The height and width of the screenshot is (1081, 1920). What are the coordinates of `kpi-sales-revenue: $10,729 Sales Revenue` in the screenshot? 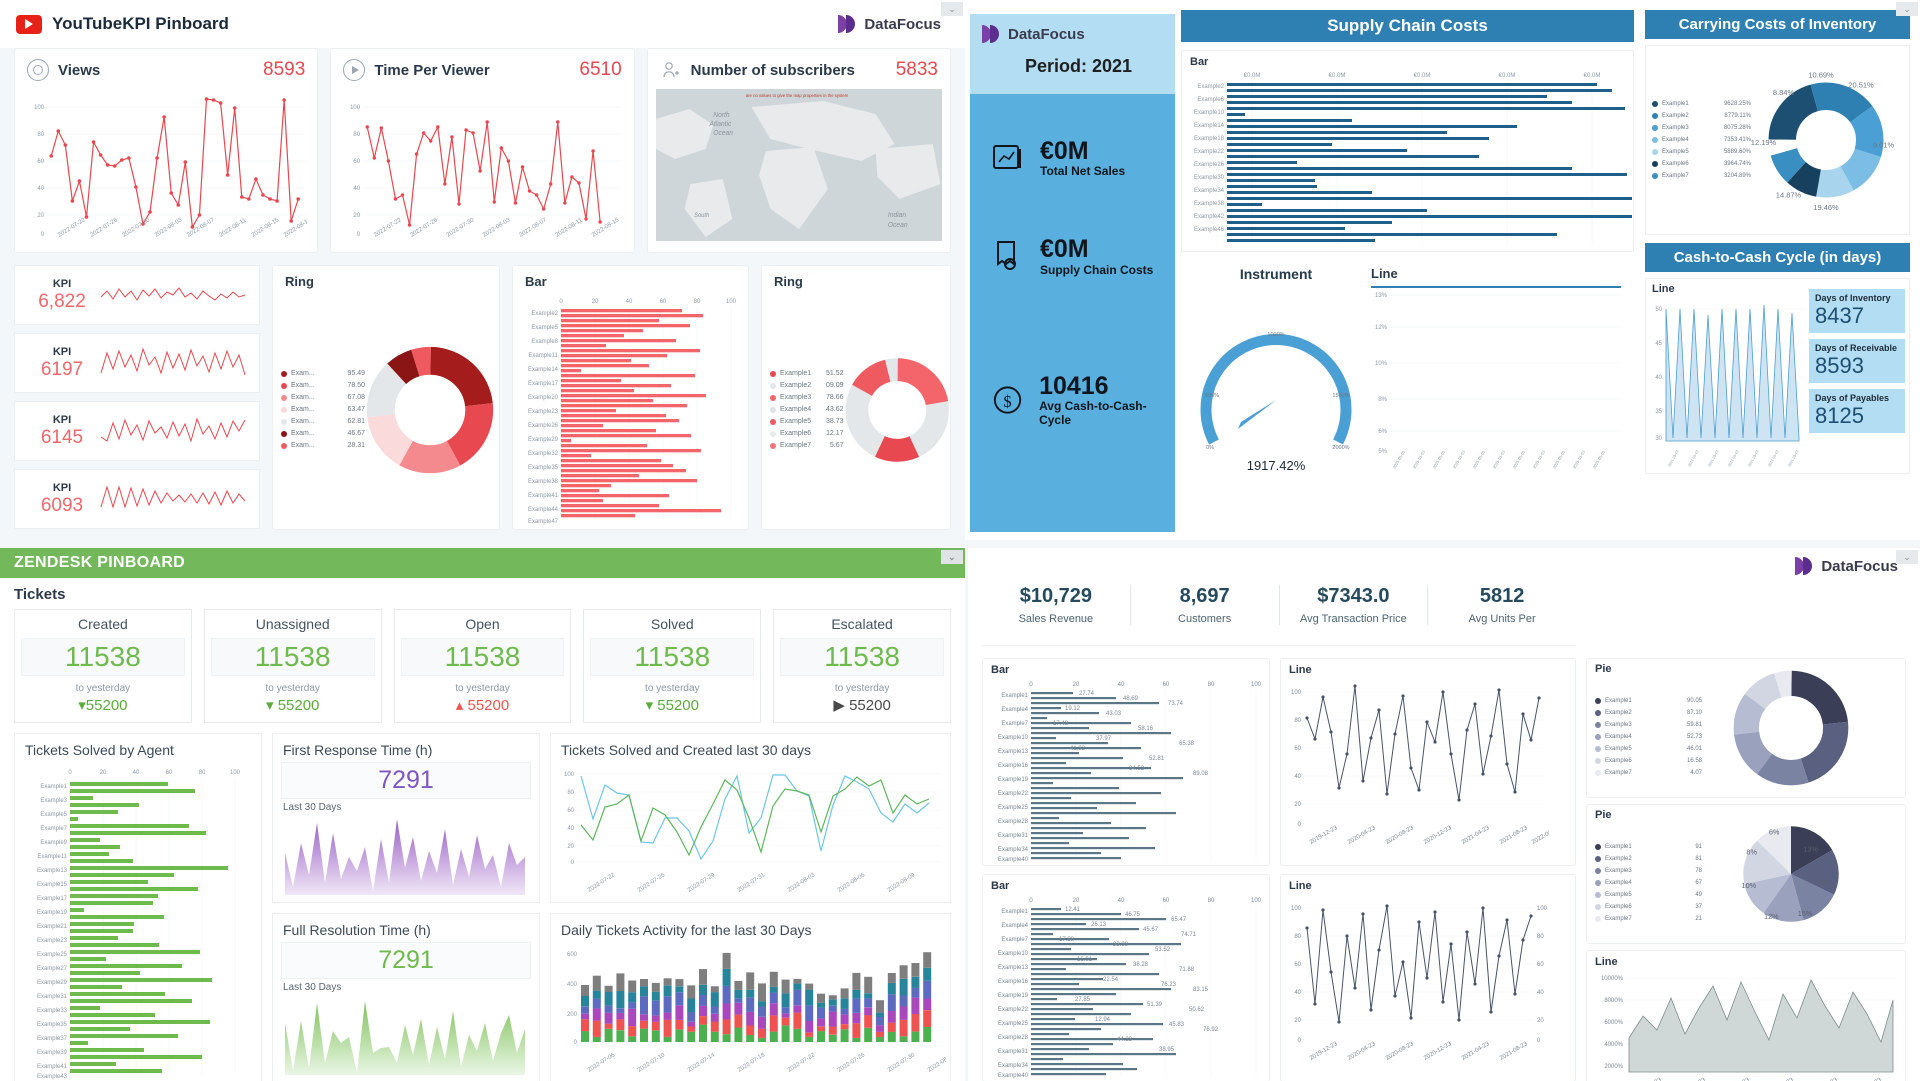 It's located at (1056, 604).